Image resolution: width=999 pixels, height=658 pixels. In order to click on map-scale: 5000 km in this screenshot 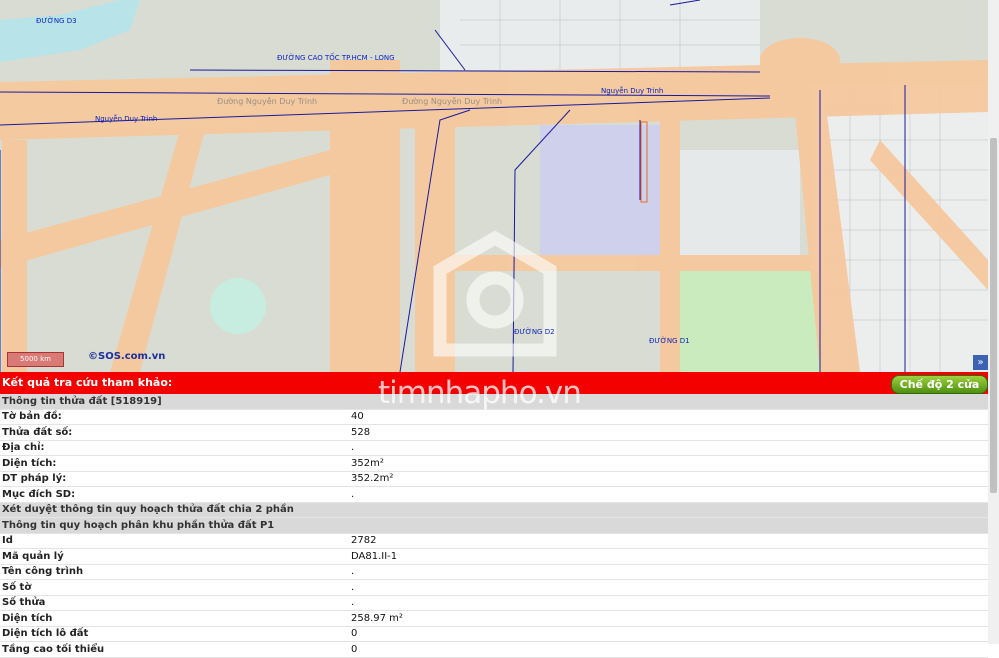, I will do `click(35, 359)`.